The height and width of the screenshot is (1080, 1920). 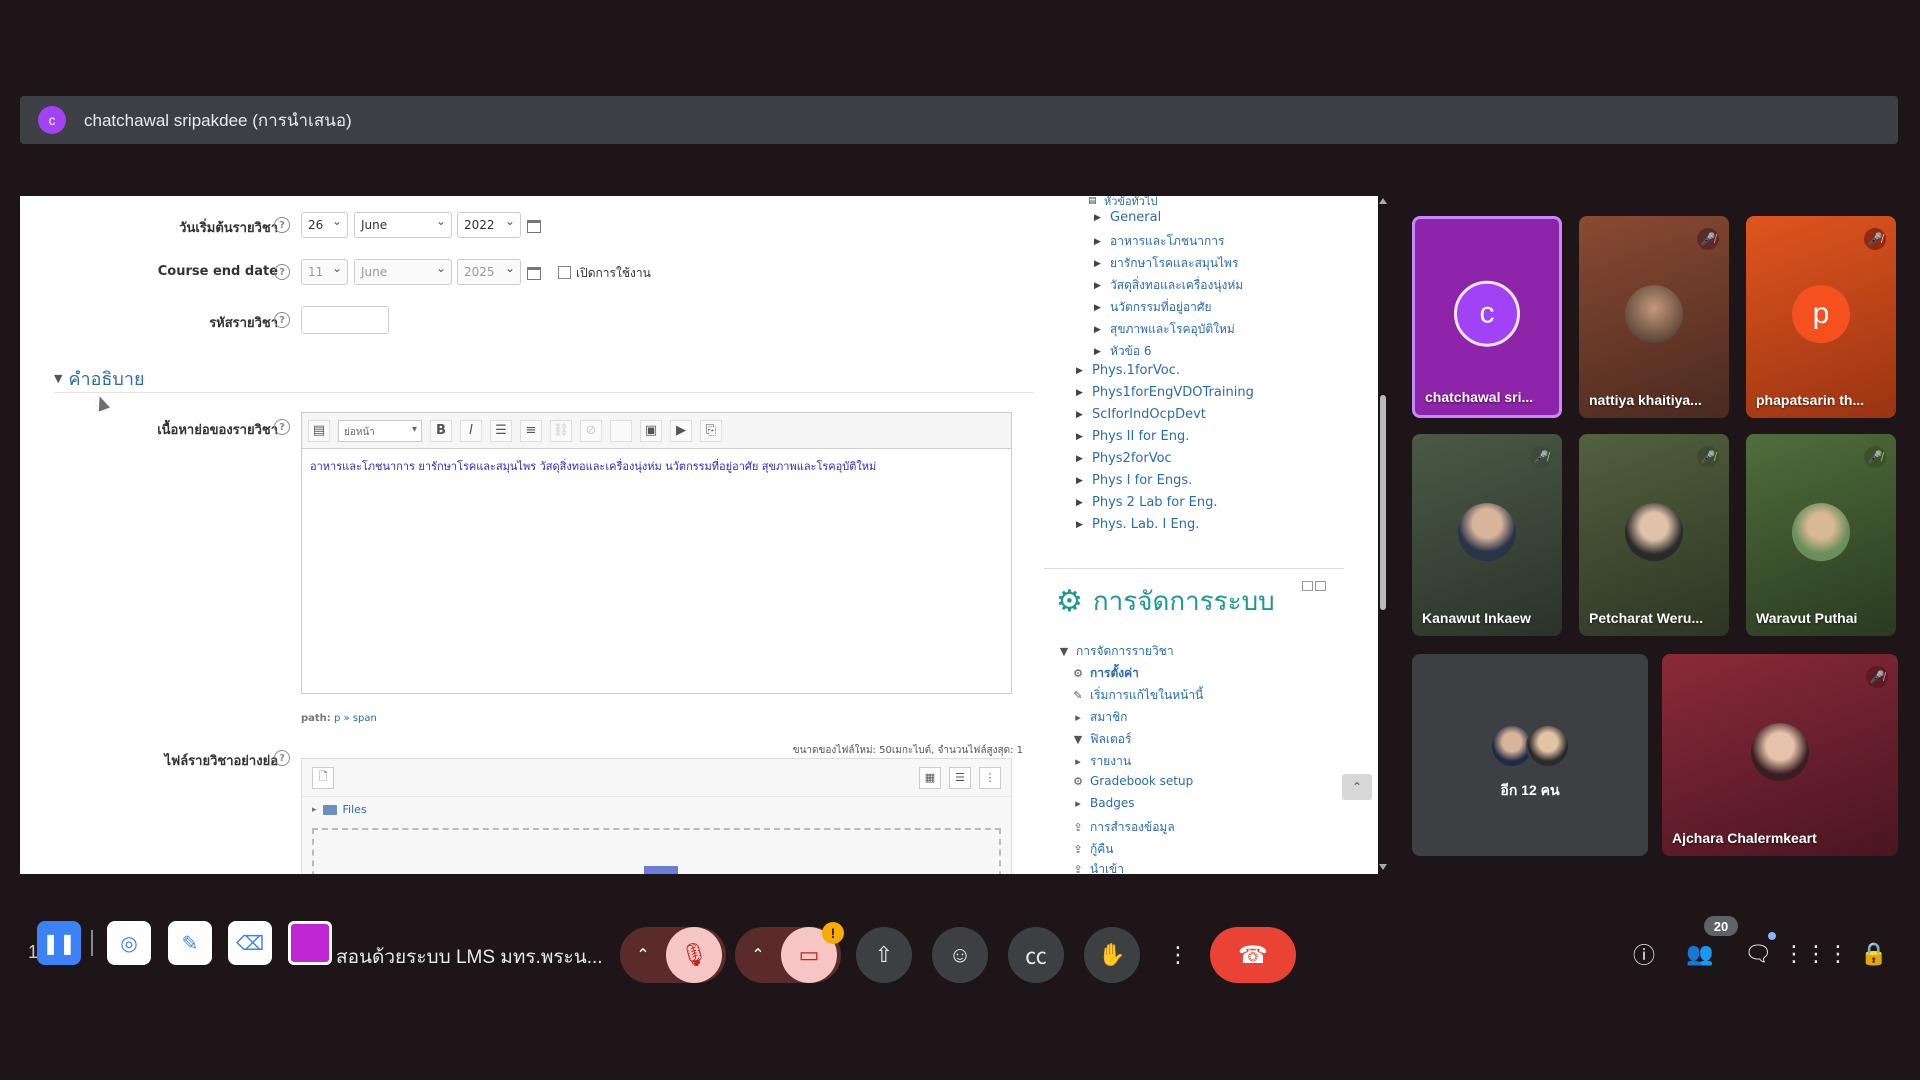 What do you see at coordinates (345, 320) in the screenshot?
I see `course-id-input` at bounding box center [345, 320].